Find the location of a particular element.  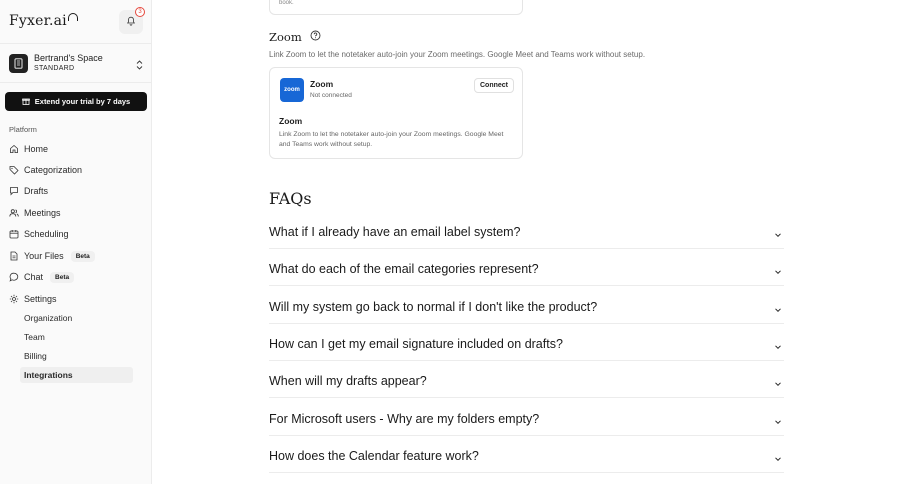

extend-trial-button: Extend your trial by 7 days is located at coordinates (76, 101).